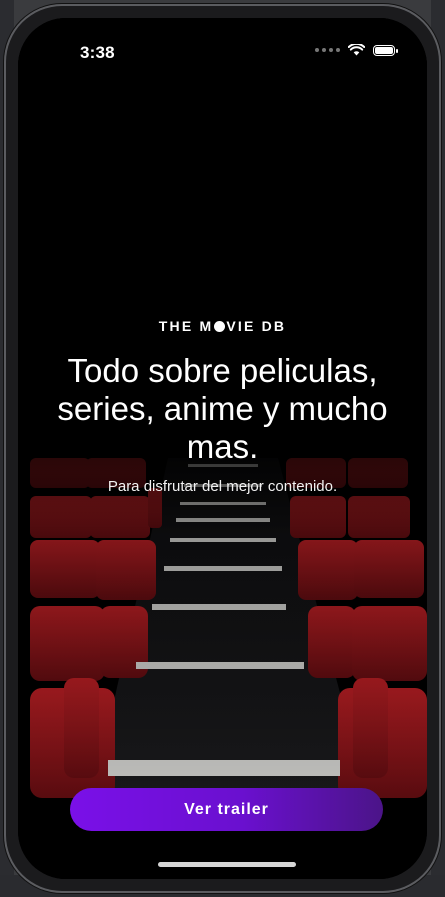  I want to click on status-time: 3:38, so click(97, 52).